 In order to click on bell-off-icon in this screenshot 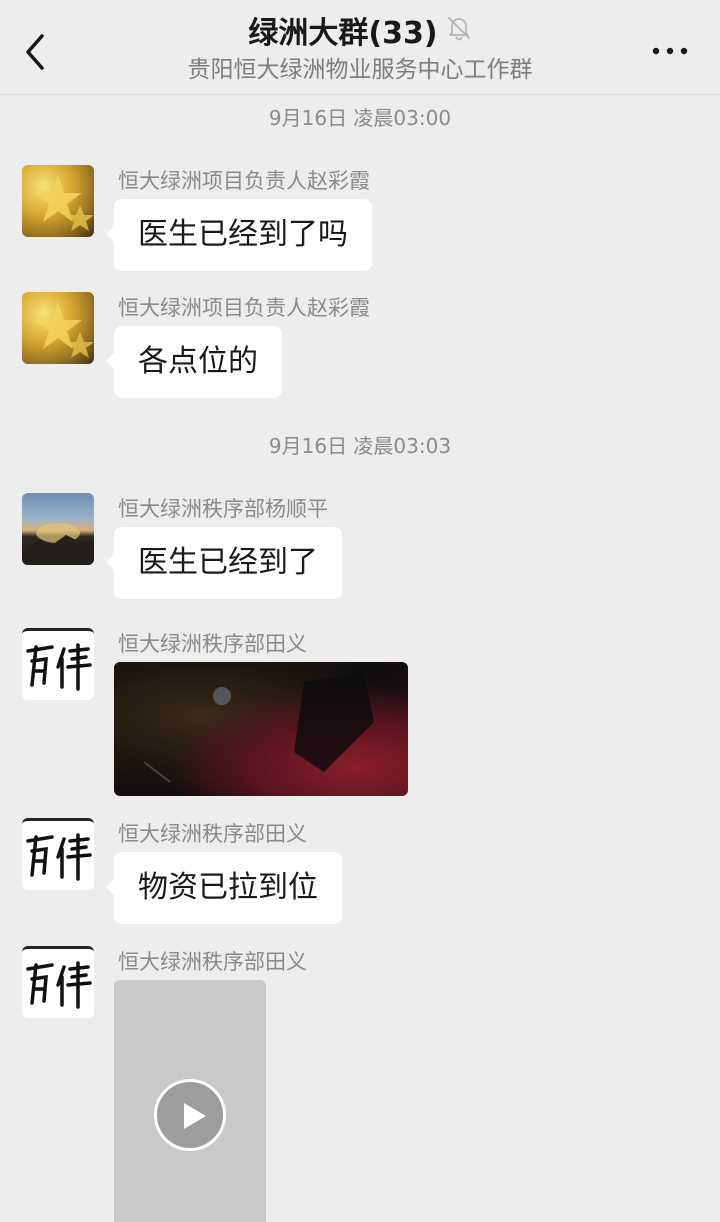, I will do `click(459, 32)`.